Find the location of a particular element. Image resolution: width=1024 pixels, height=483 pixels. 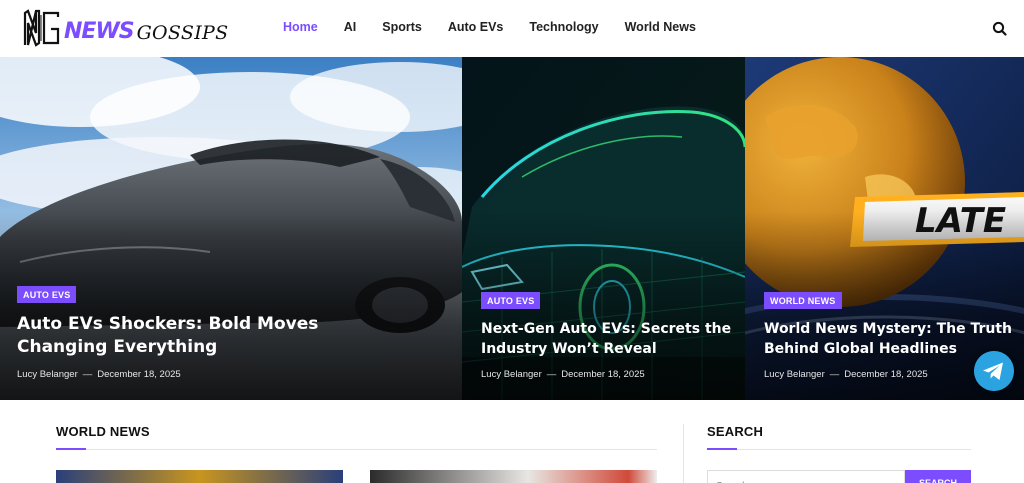

search-icon is located at coordinates (1000, 29).